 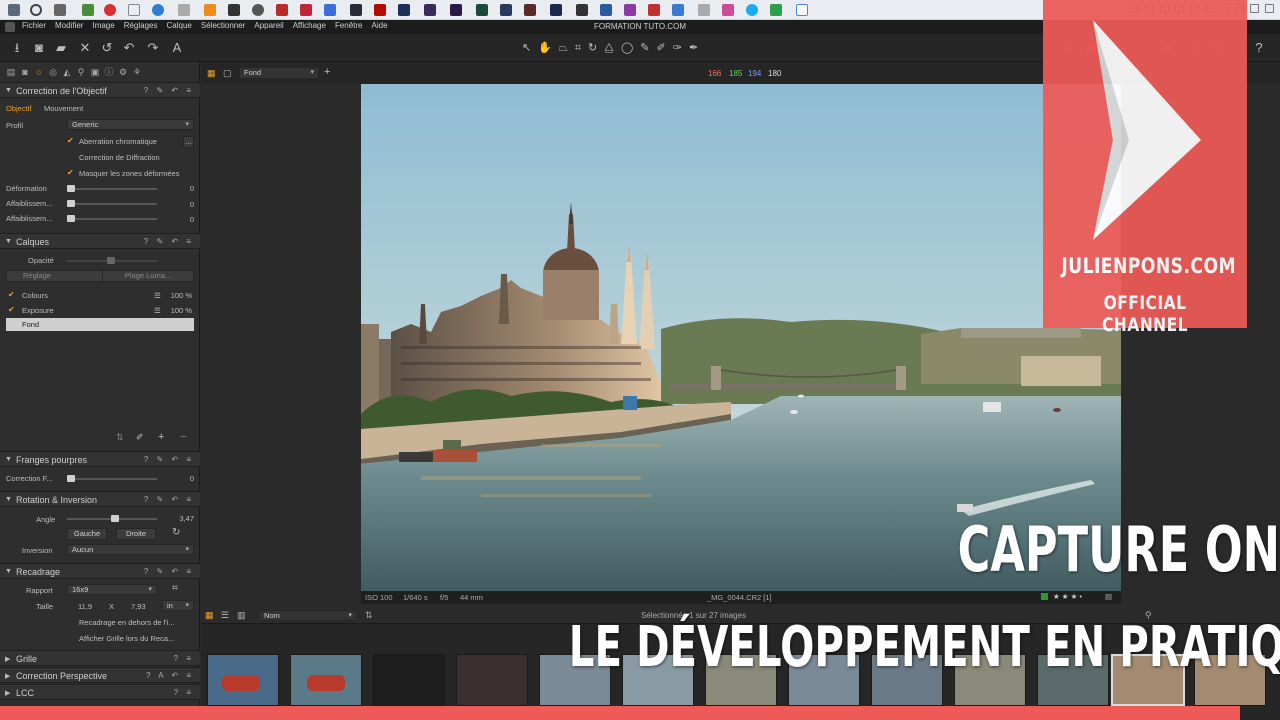 What do you see at coordinates (111, 260) in the screenshot?
I see `opacity-knob` at bounding box center [111, 260].